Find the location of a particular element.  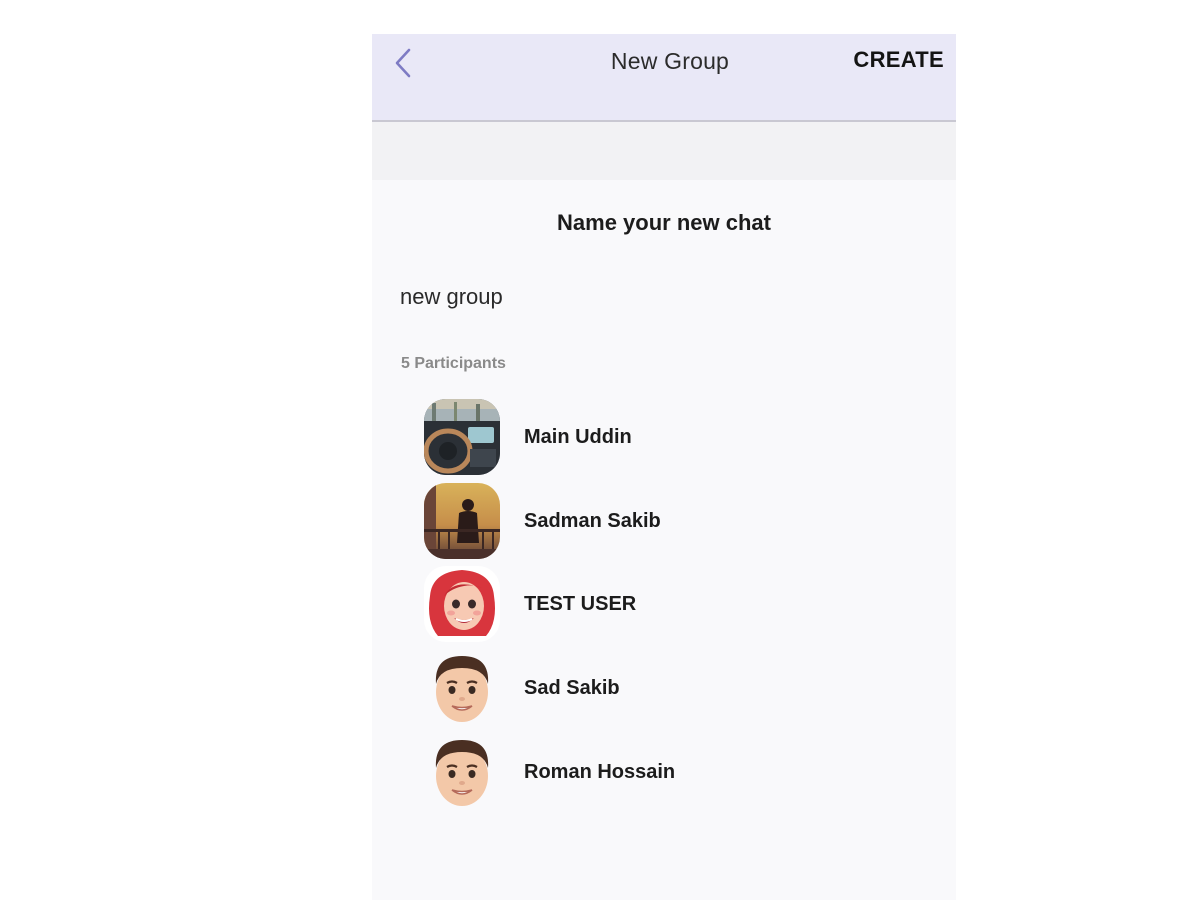

participants-count-label: 5 Participants is located at coordinates (453, 363).